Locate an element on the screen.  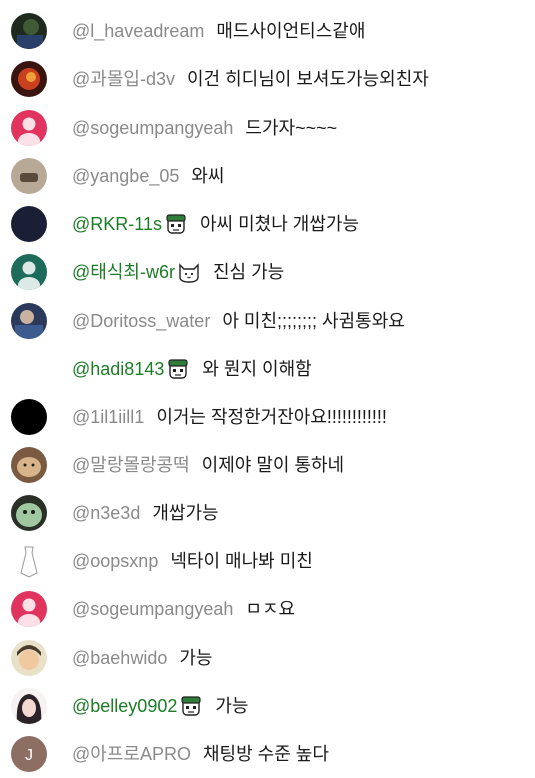
chat-message: @RKR-11s 아씨 미쳤나 개쌉가능 is located at coordinates (267, 224).